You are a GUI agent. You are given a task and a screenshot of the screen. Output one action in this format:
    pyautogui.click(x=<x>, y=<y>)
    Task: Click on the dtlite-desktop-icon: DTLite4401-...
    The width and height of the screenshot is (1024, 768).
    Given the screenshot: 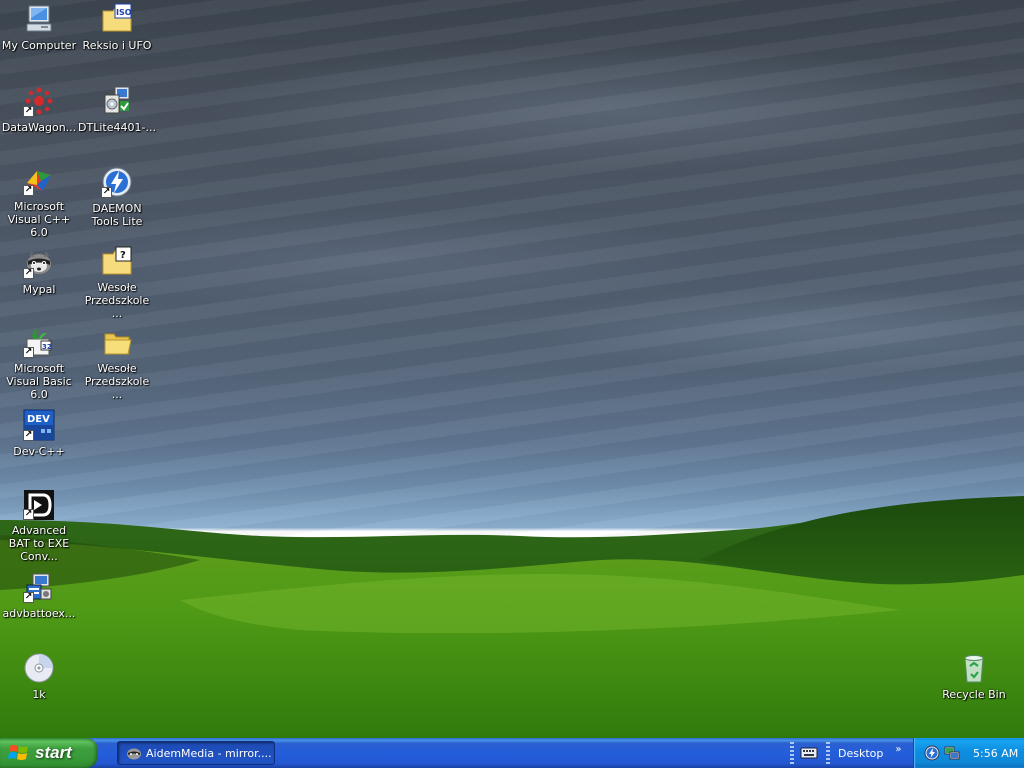 What is the action you would take?
    pyautogui.click(x=117, y=119)
    